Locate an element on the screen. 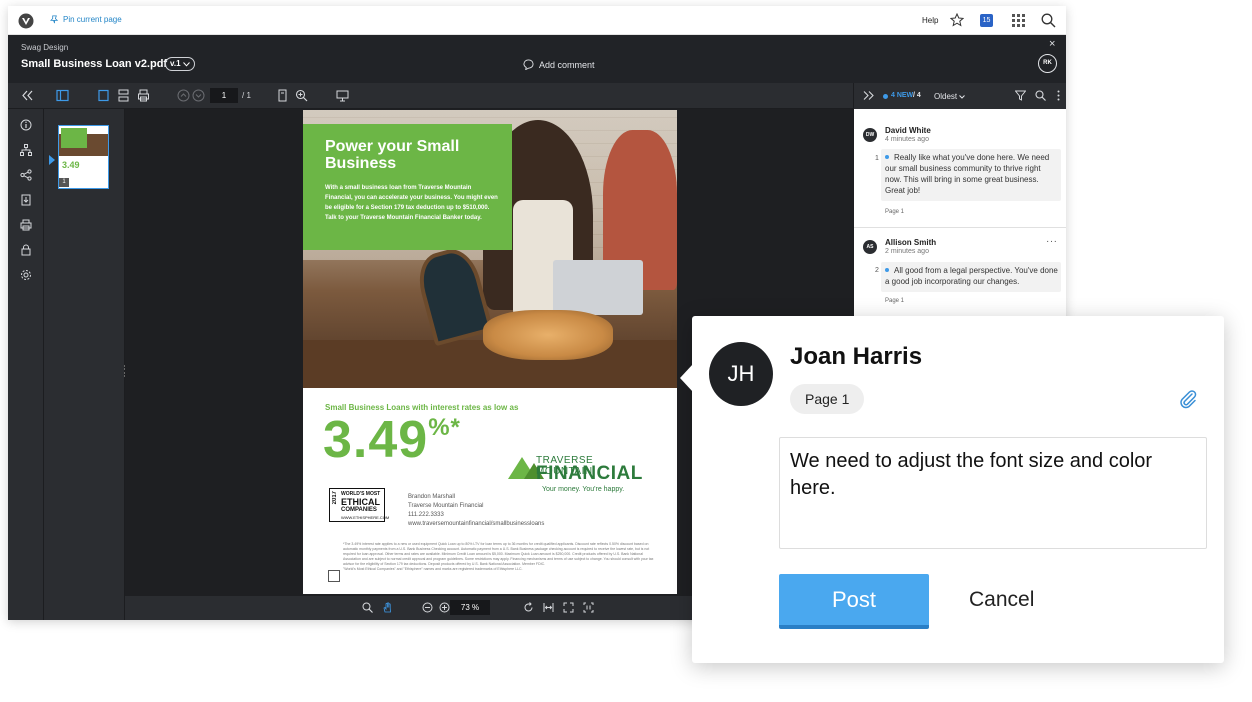  photo-laptop is located at coordinates (598, 287).